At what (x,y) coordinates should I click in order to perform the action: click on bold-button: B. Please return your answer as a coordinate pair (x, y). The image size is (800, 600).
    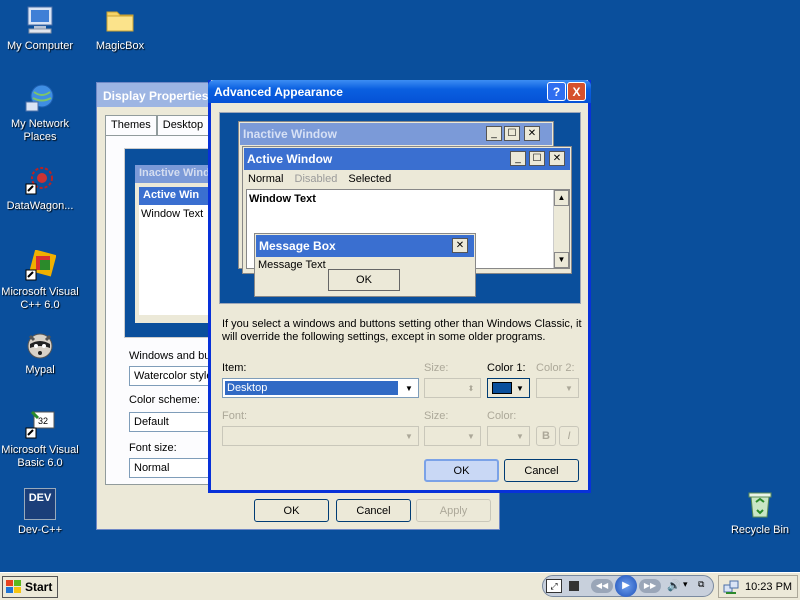
    Looking at the image, I should click on (546, 436).